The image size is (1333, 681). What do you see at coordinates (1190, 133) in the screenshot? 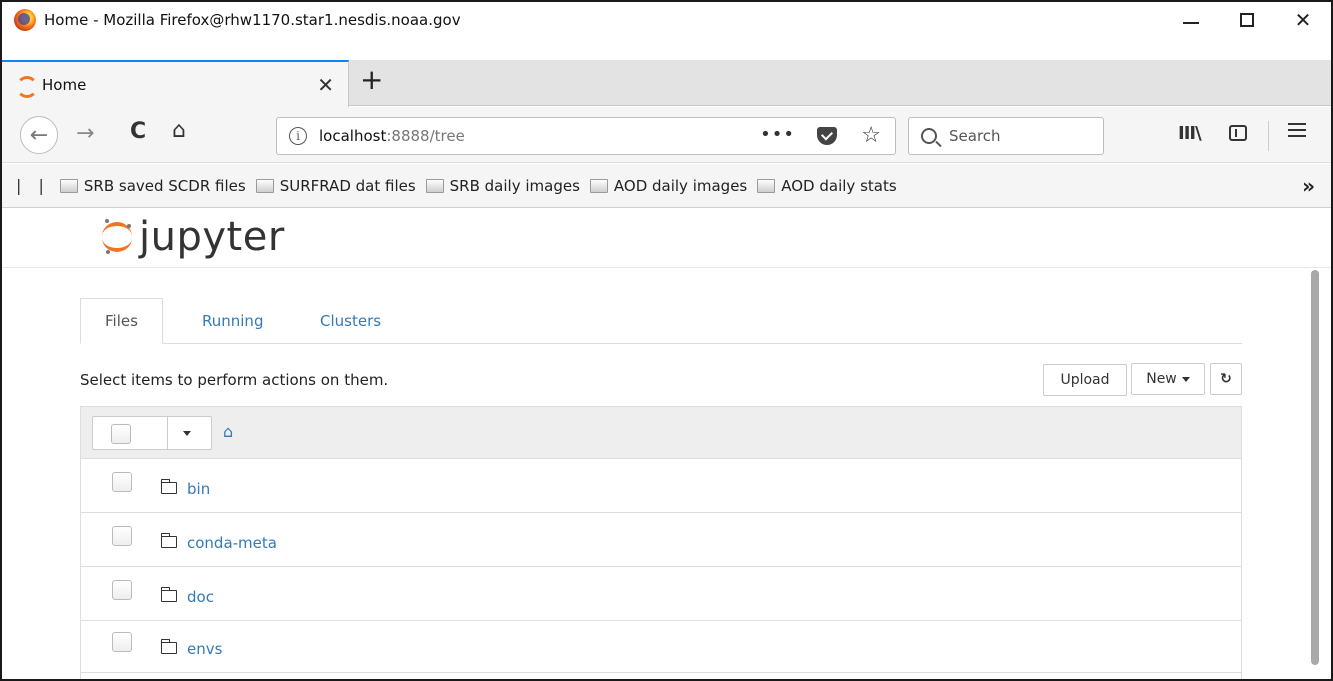
I see `library-icon: III\` at bounding box center [1190, 133].